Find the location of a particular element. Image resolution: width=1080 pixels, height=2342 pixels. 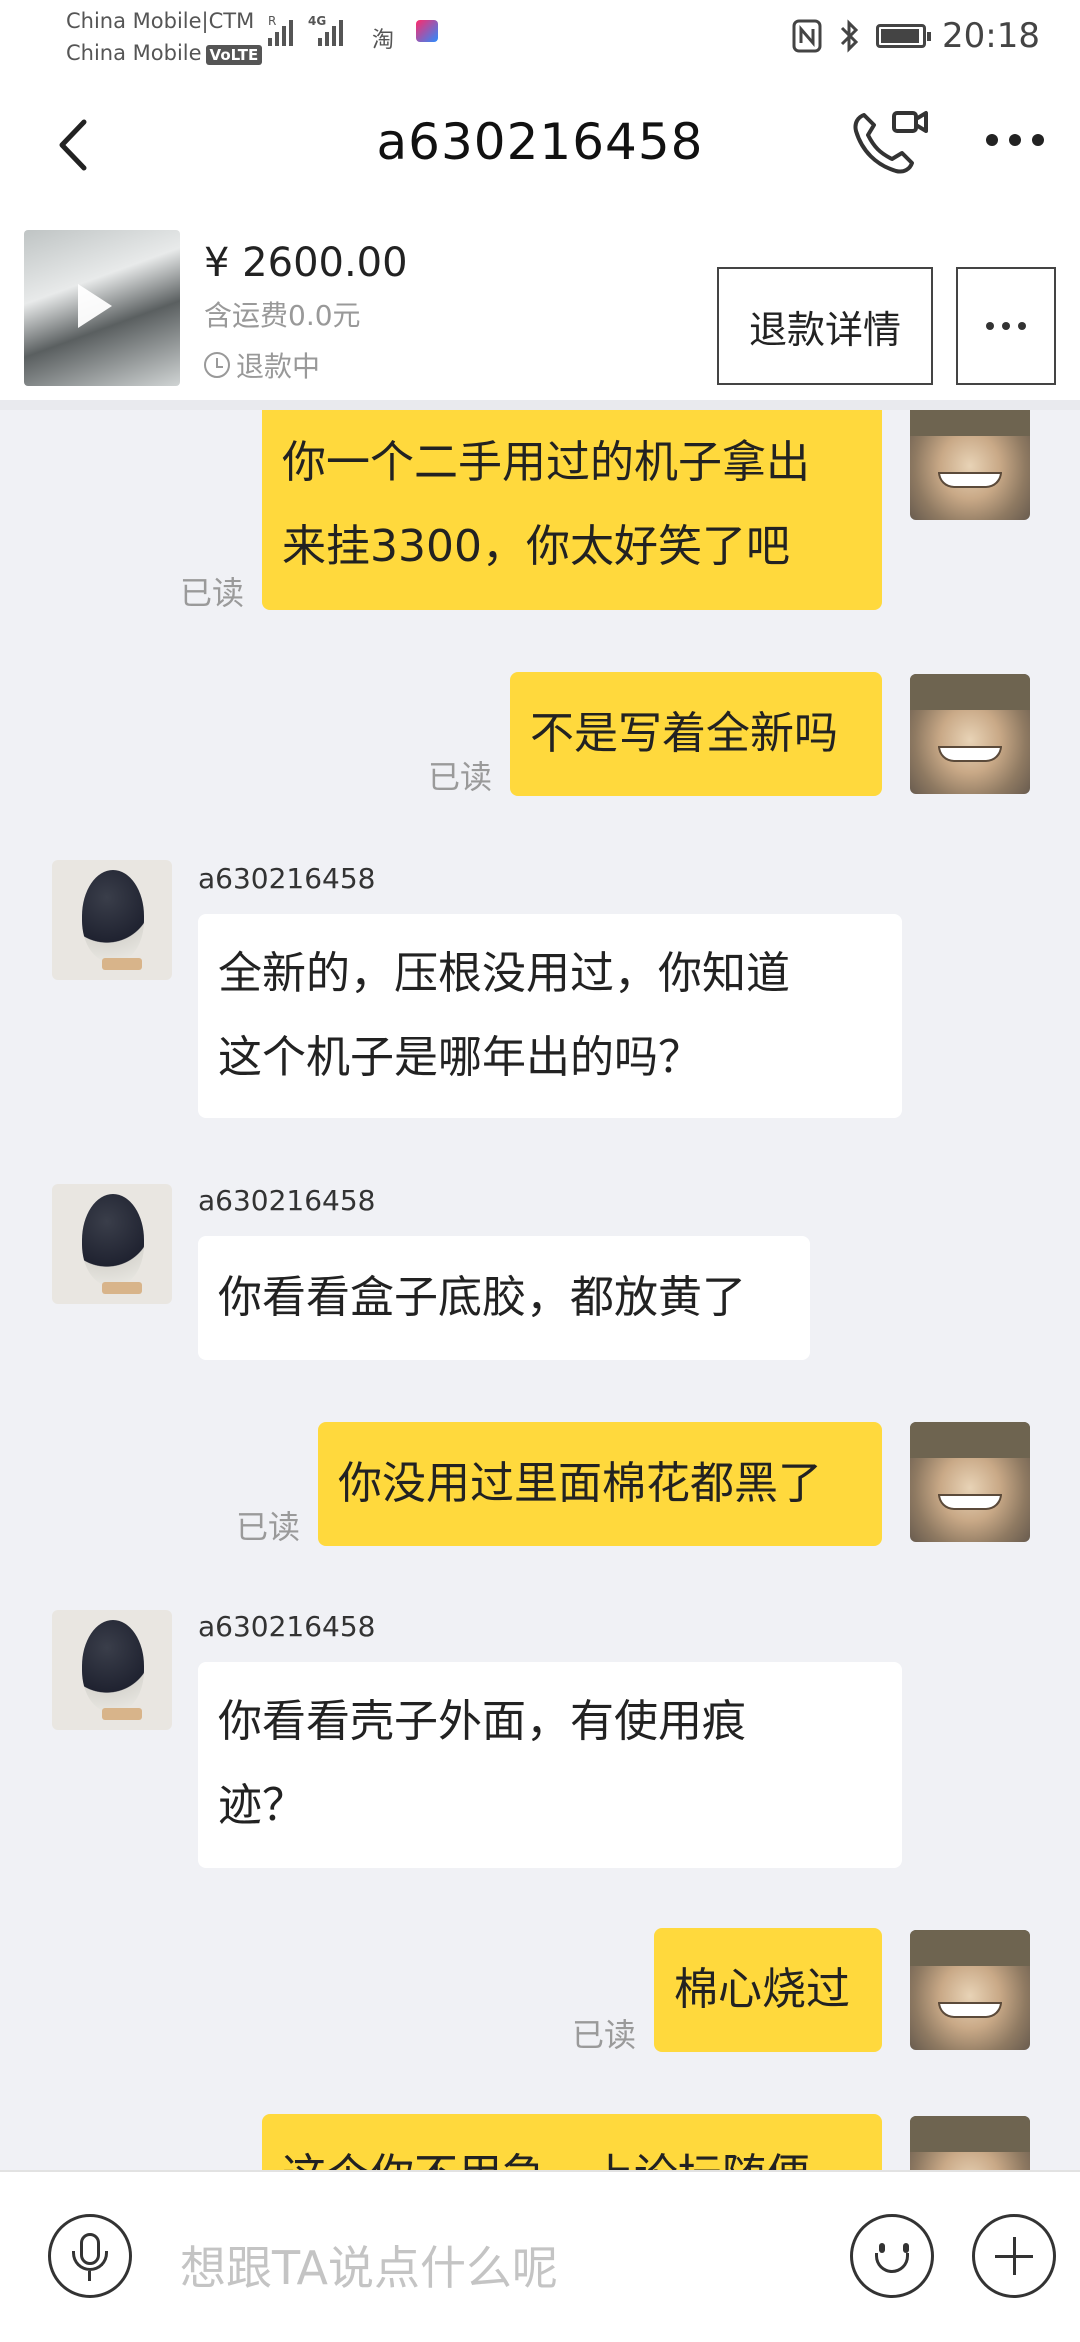

voice-input-button is located at coordinates (90, 2256).